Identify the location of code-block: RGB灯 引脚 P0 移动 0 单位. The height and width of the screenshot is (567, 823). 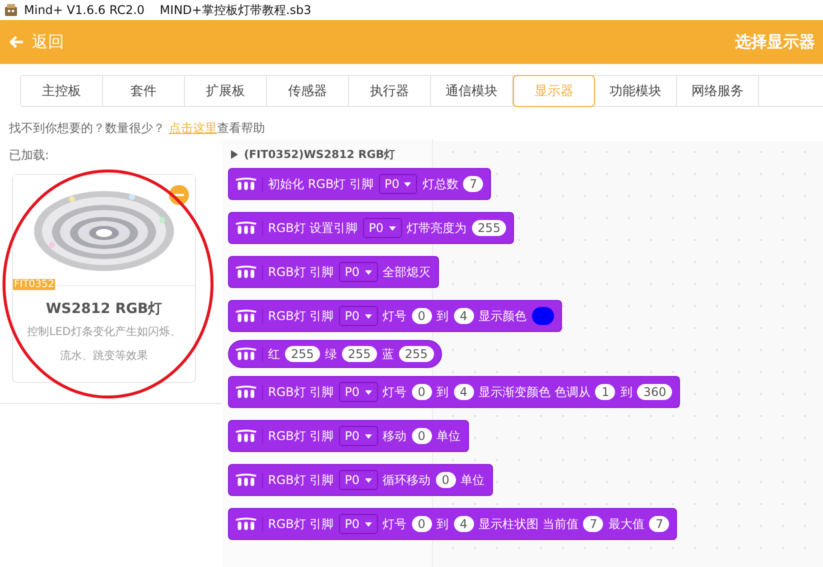
(348, 436).